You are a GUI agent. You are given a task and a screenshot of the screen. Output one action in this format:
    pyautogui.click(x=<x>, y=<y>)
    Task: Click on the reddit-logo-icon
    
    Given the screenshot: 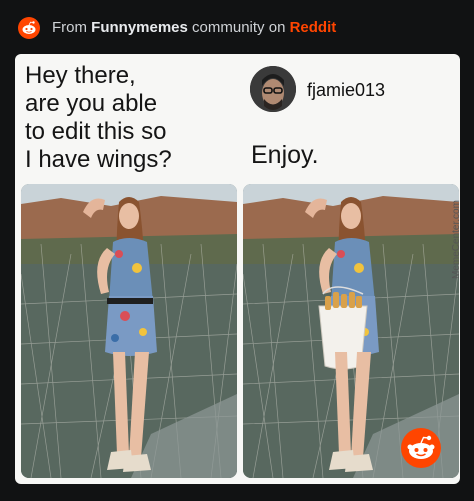 What is the action you would take?
    pyautogui.click(x=29, y=28)
    